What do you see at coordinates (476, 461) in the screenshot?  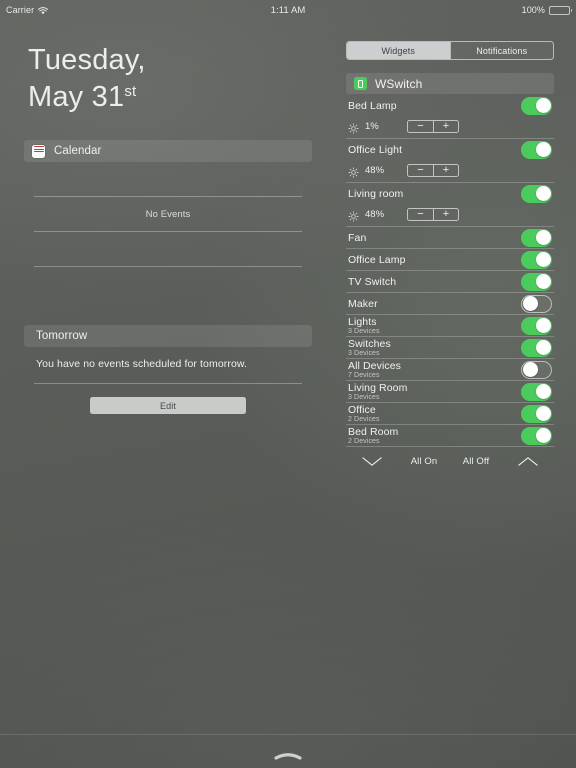 I see `all-off-button: All Off` at bounding box center [476, 461].